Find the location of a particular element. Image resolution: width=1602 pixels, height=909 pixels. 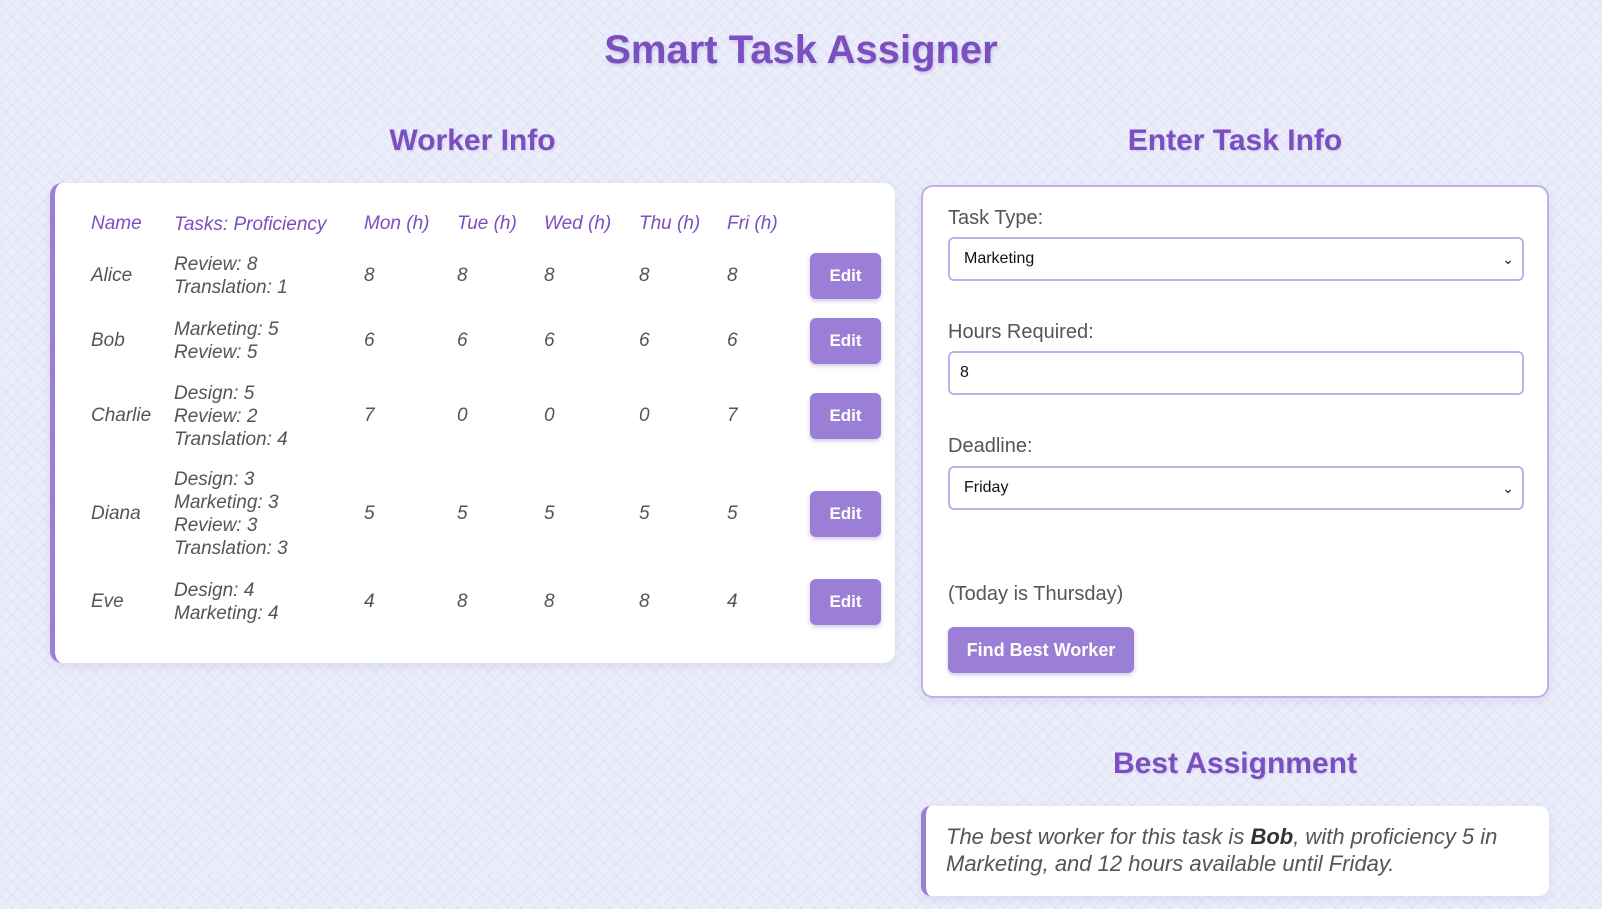

task-proficiency: Translation: 3 is located at coordinates (231, 548).